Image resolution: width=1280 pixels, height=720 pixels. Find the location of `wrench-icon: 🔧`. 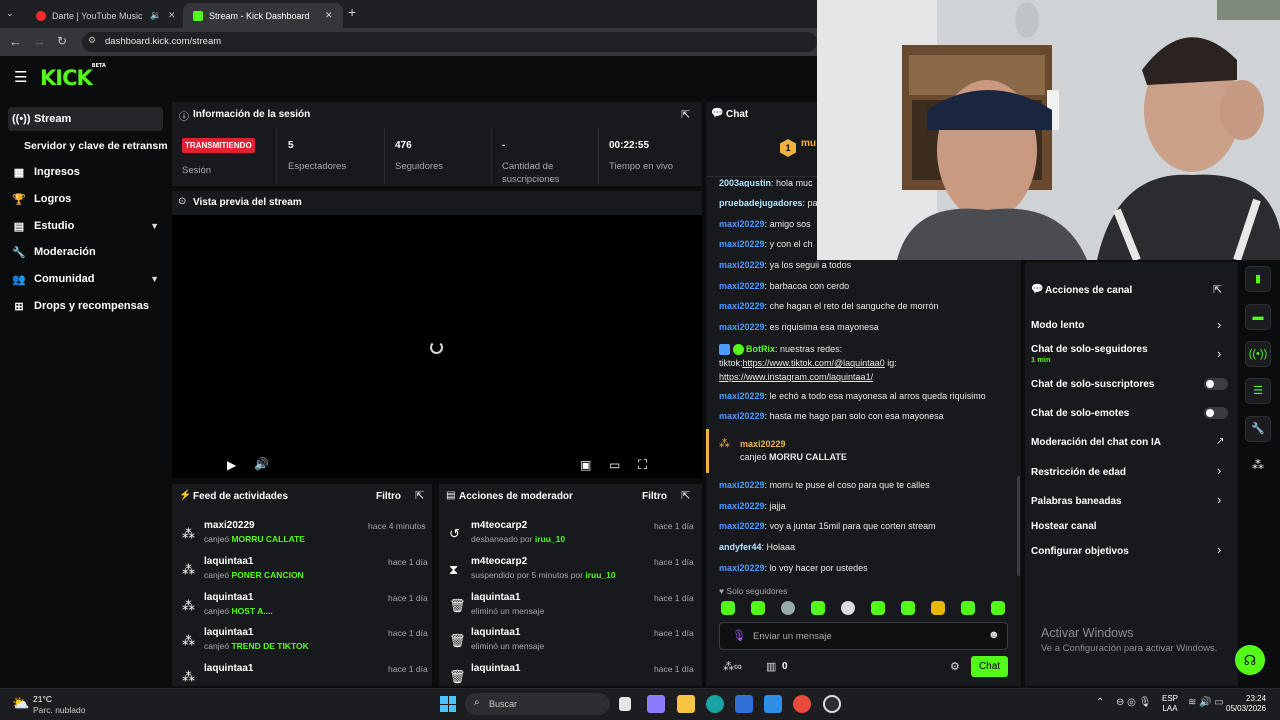

wrench-icon: 🔧 is located at coordinates (1258, 429).